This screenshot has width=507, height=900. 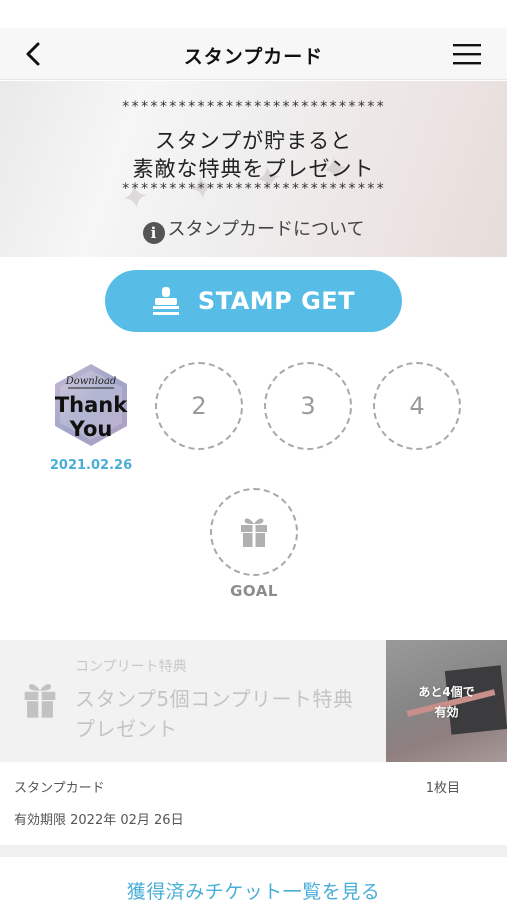 What do you see at coordinates (153, 233) in the screenshot?
I see `info-icon: i` at bounding box center [153, 233].